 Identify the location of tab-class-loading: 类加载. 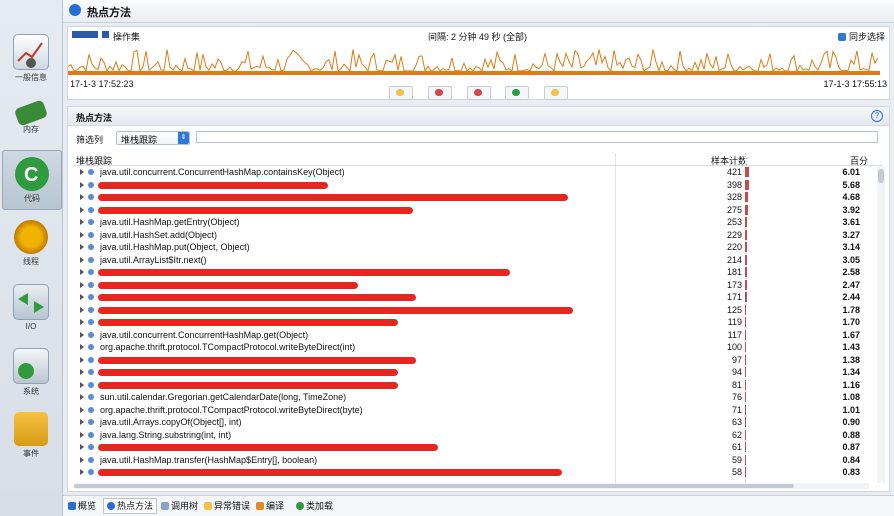
(314, 506).